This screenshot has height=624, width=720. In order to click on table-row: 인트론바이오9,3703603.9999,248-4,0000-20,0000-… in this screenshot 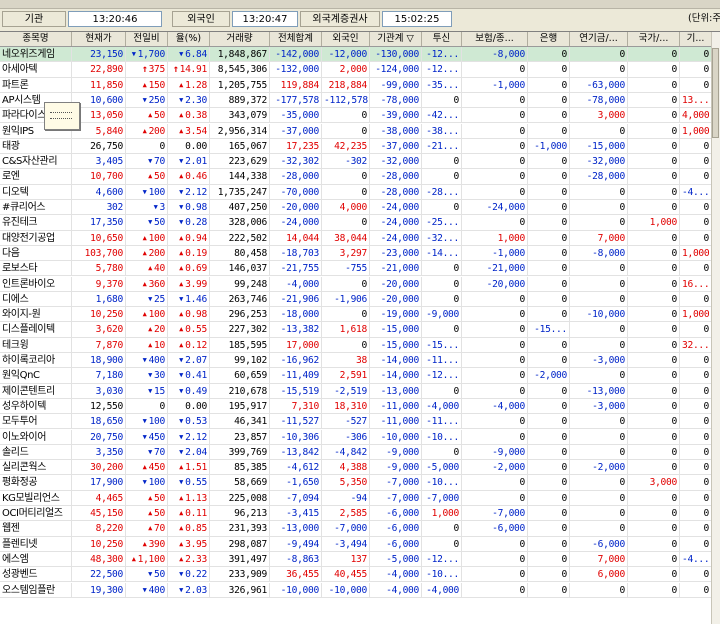, I will do `click(356, 284)`.